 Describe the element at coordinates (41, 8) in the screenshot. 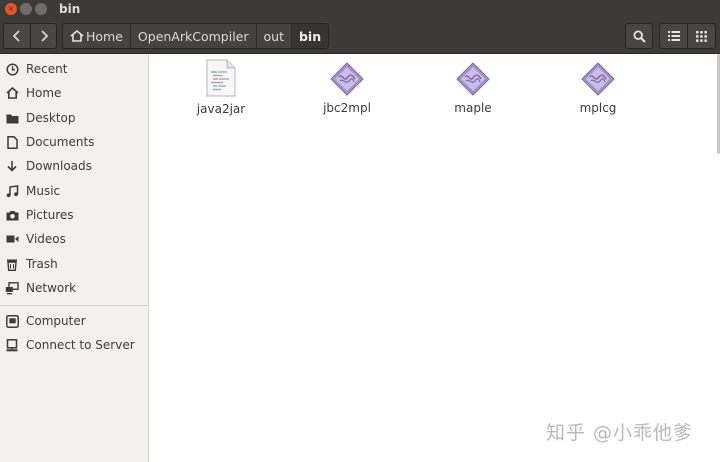

I see `maximize-icon` at that location.